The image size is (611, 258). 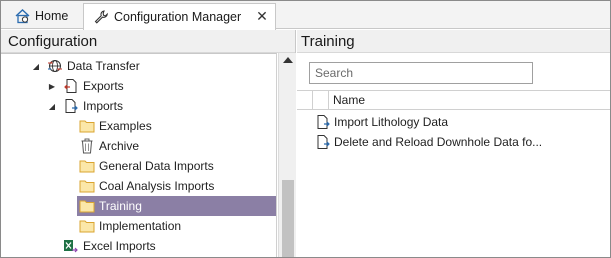 What do you see at coordinates (177, 126) in the screenshot?
I see `tree-item-examples: Examples` at bounding box center [177, 126].